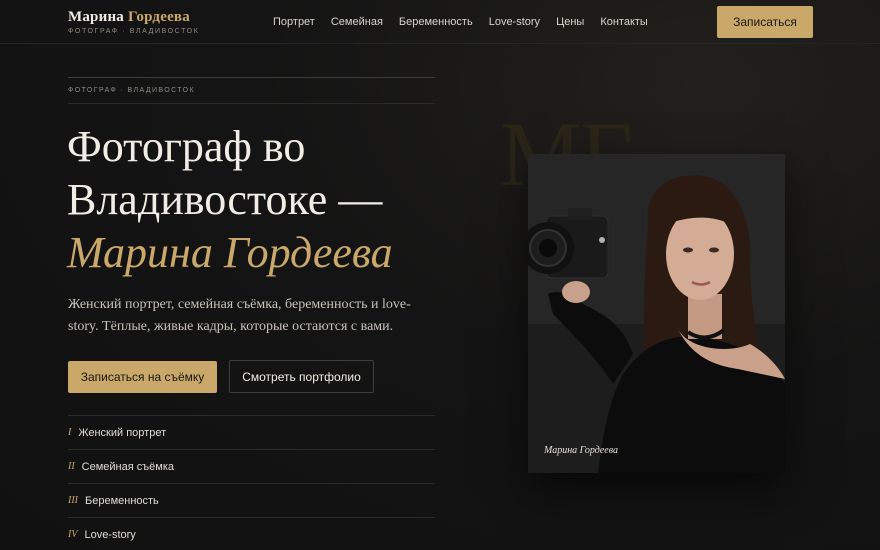 This screenshot has height=550, width=880. I want to click on service-label: Беременность, so click(122, 500).